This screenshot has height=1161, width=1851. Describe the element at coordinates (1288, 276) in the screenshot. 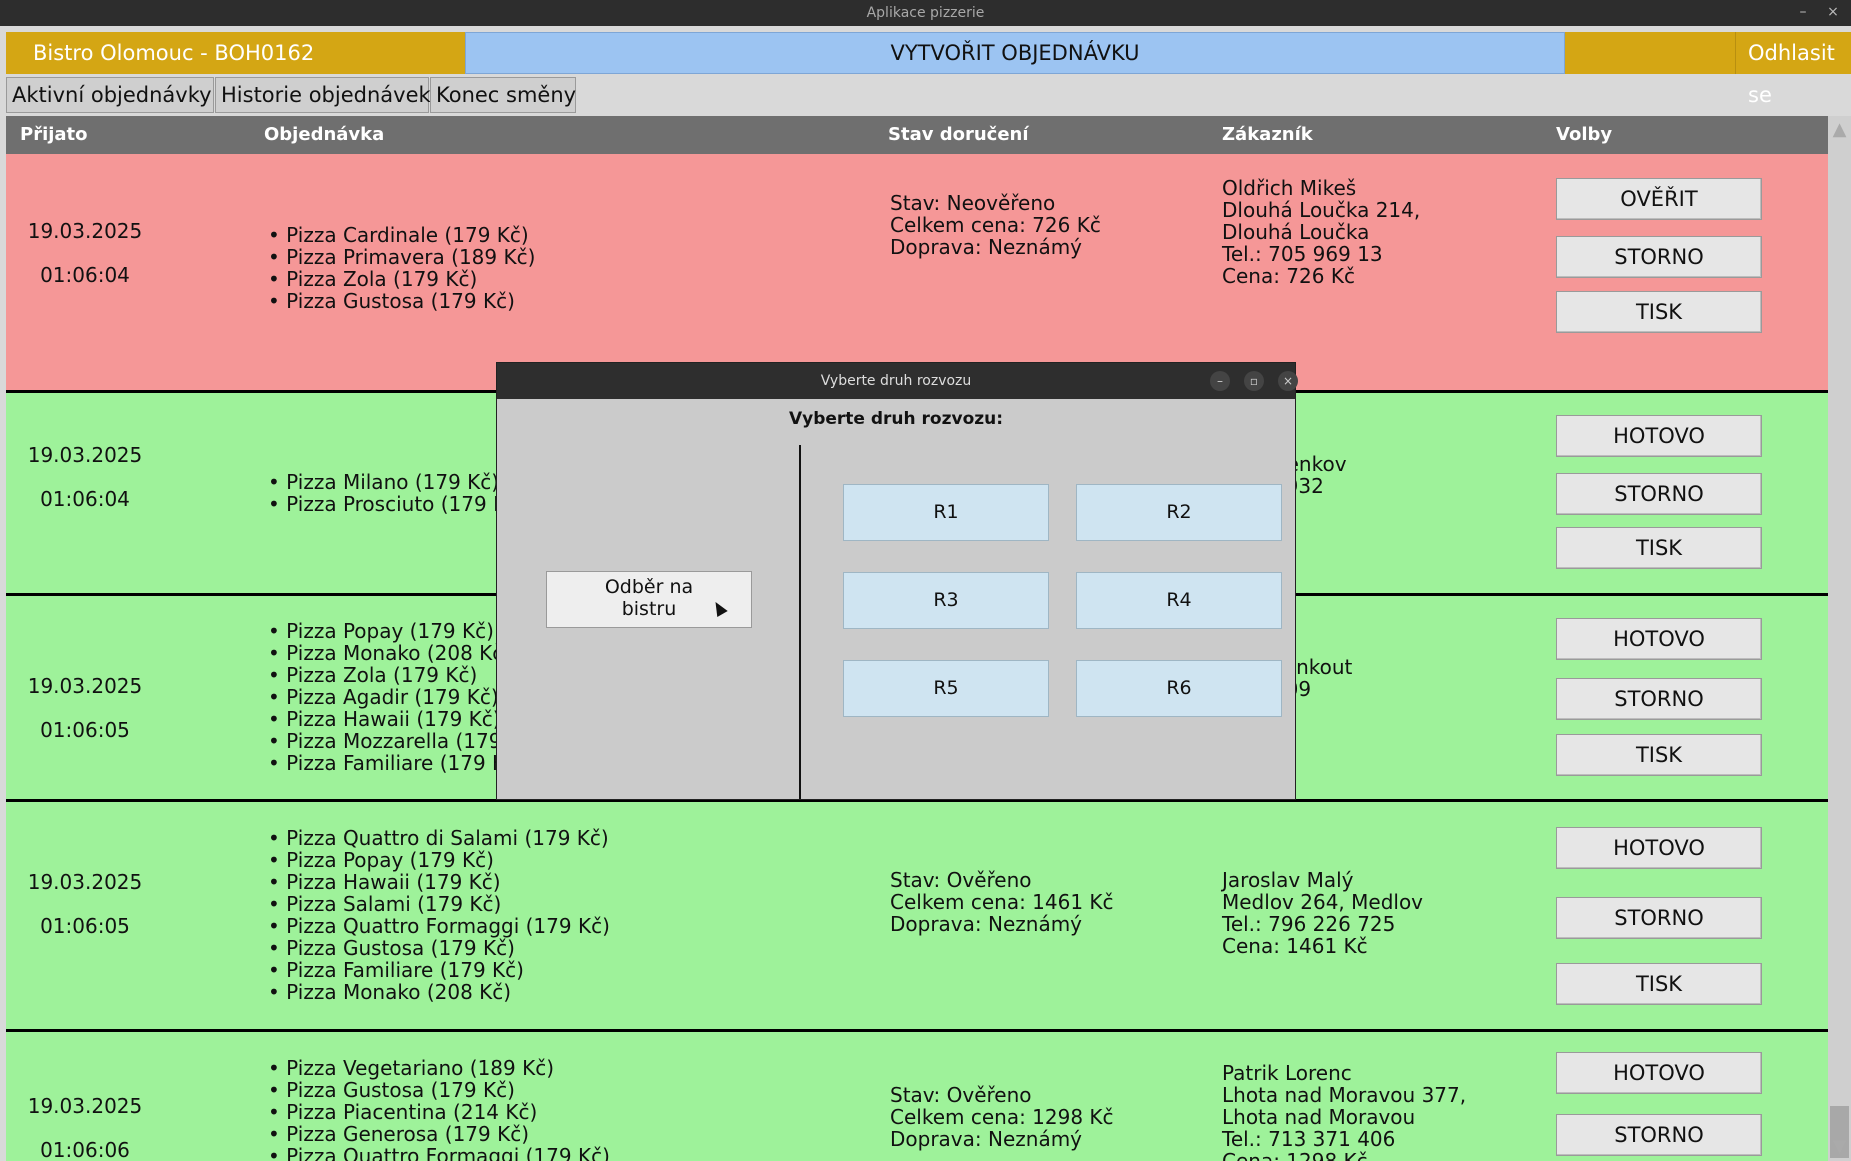

I see `customer-info-line: Cena: 726 Kč` at that location.